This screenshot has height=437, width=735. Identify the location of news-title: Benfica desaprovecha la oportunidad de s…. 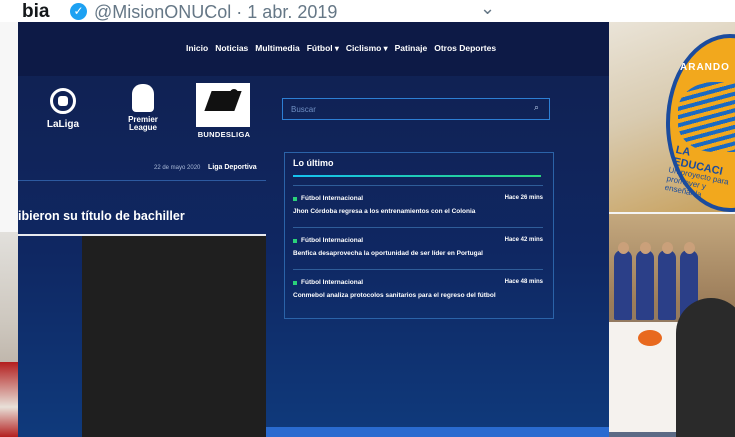
(418, 253).